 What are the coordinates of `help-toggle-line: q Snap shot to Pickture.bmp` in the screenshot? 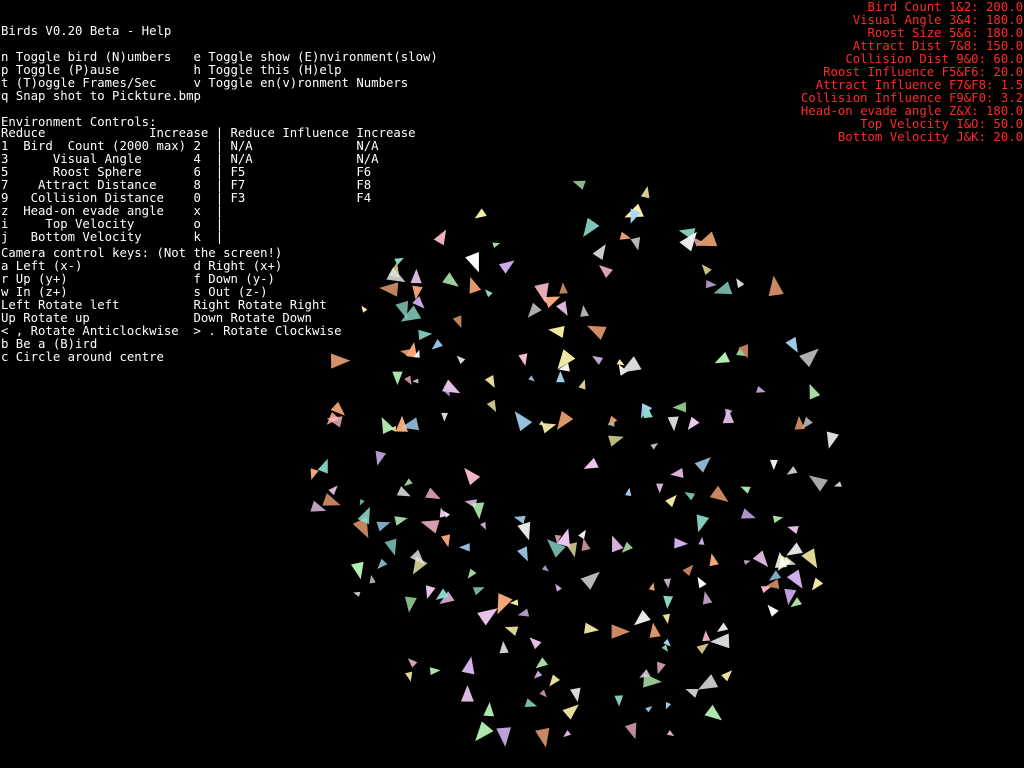 It's located at (101, 96).